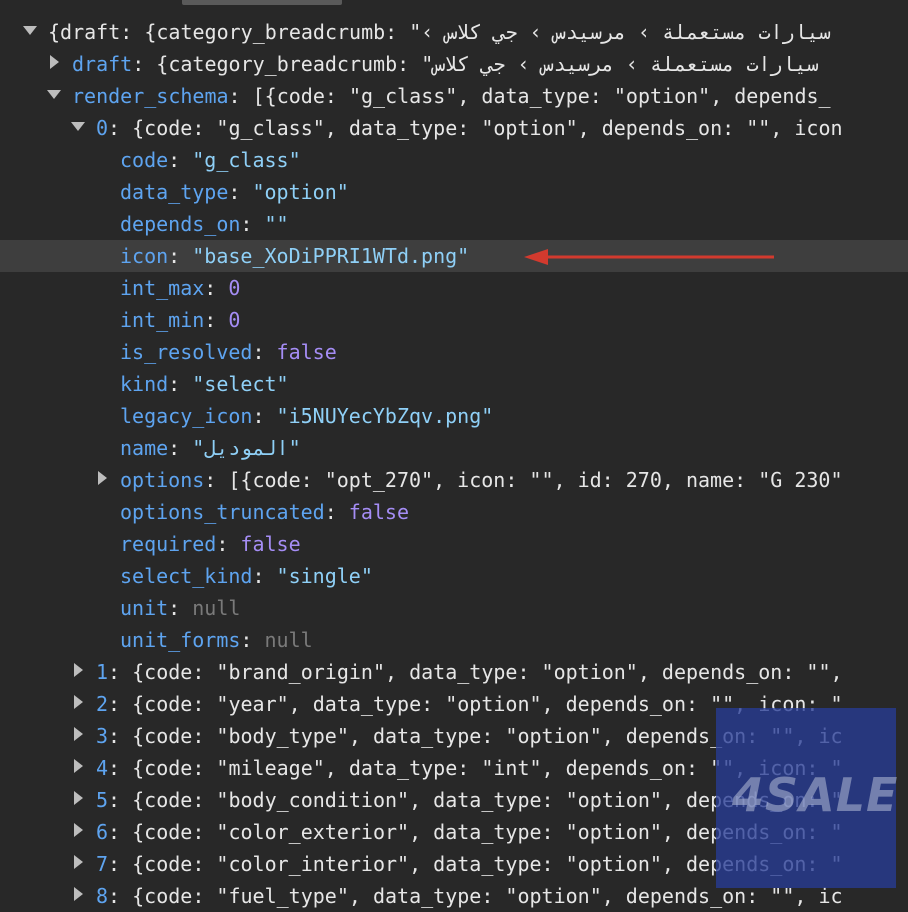 This screenshot has width=908, height=912. Describe the element at coordinates (162, 480) in the screenshot. I see `property-key: options` at that location.